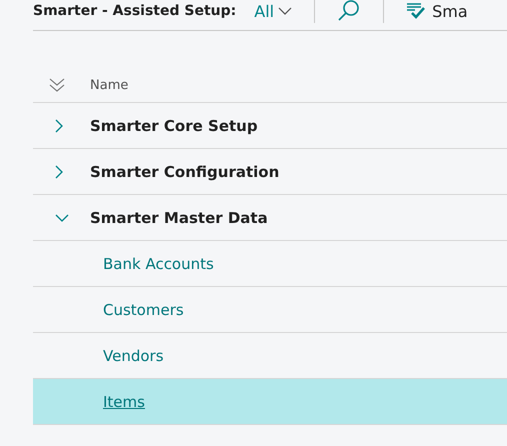  I want to click on tree-row: Customers, so click(270, 310).